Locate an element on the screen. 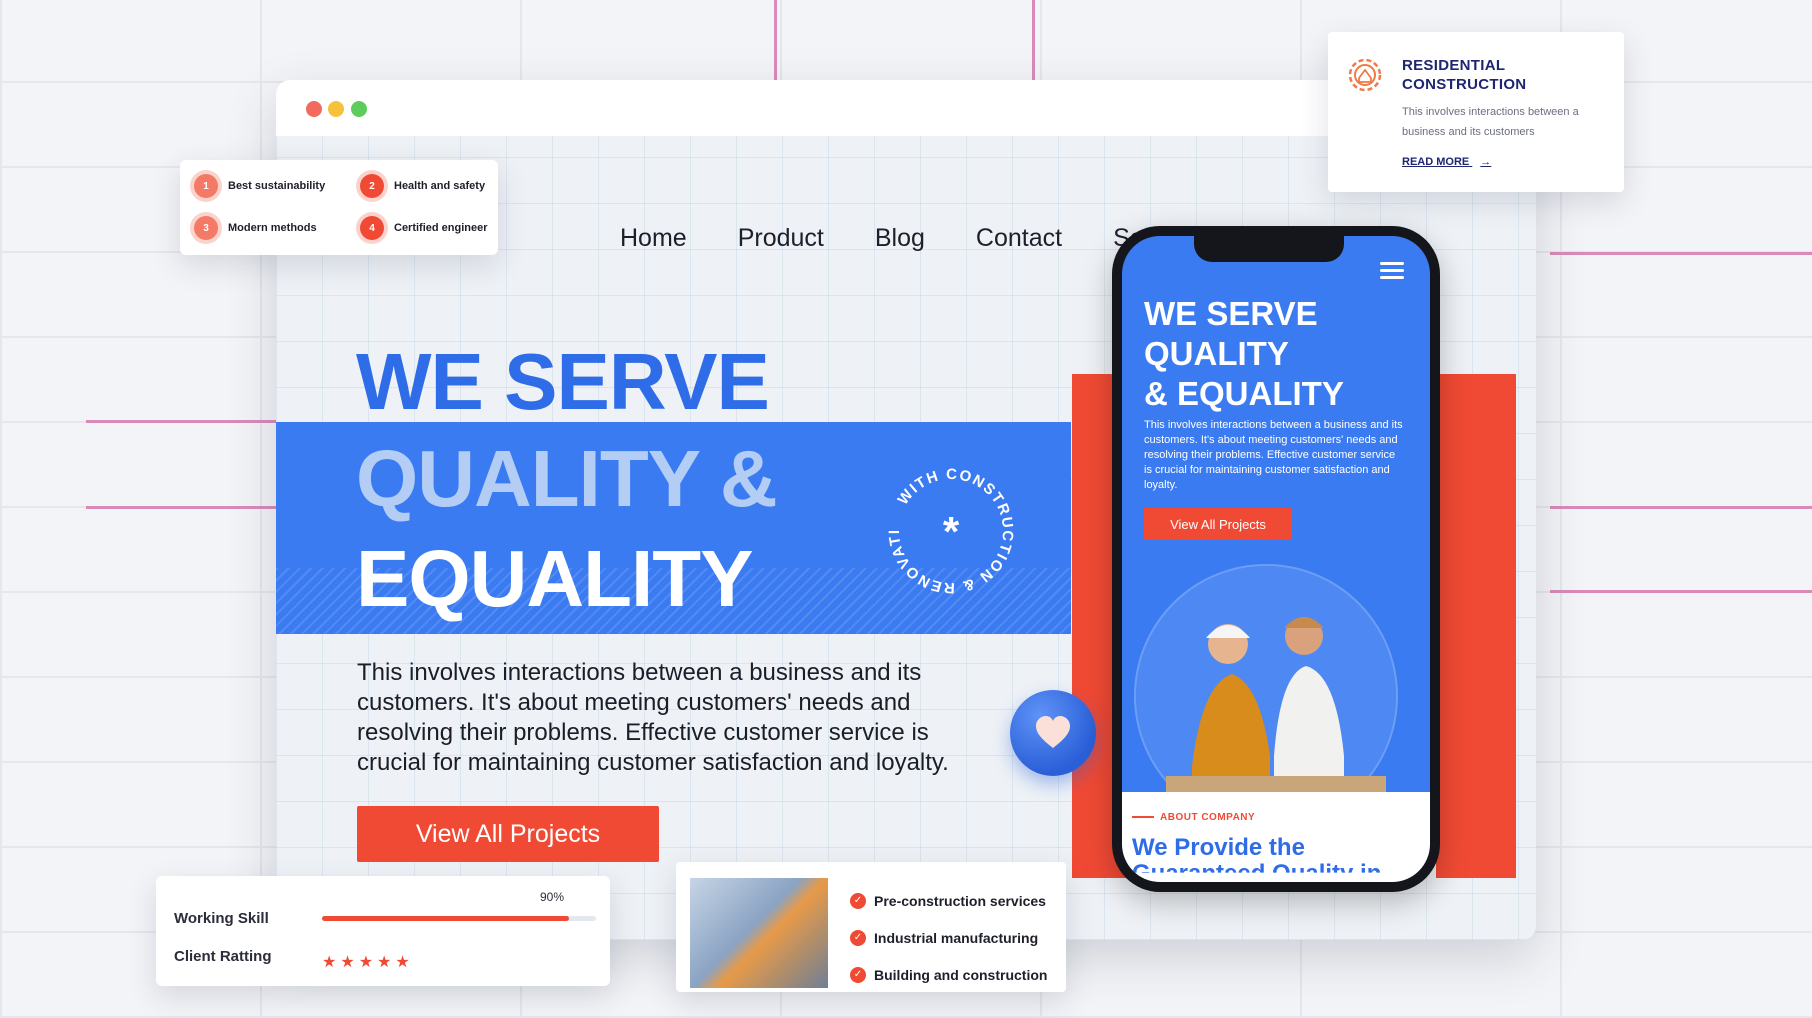 This screenshot has height=1018, width=1812. about-heading-line-2: Guaranteed Quality in is located at coordinates (1257, 871).